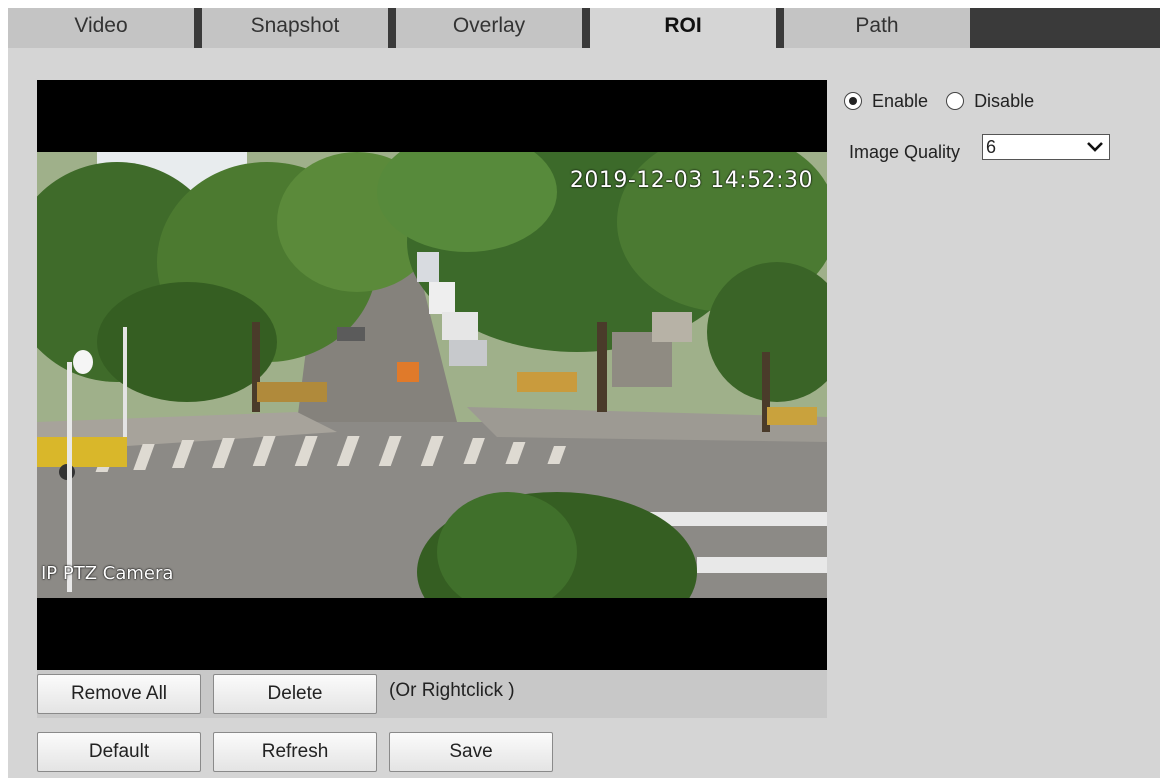  What do you see at coordinates (119, 694) in the screenshot?
I see `remove-all-button: Remove All` at bounding box center [119, 694].